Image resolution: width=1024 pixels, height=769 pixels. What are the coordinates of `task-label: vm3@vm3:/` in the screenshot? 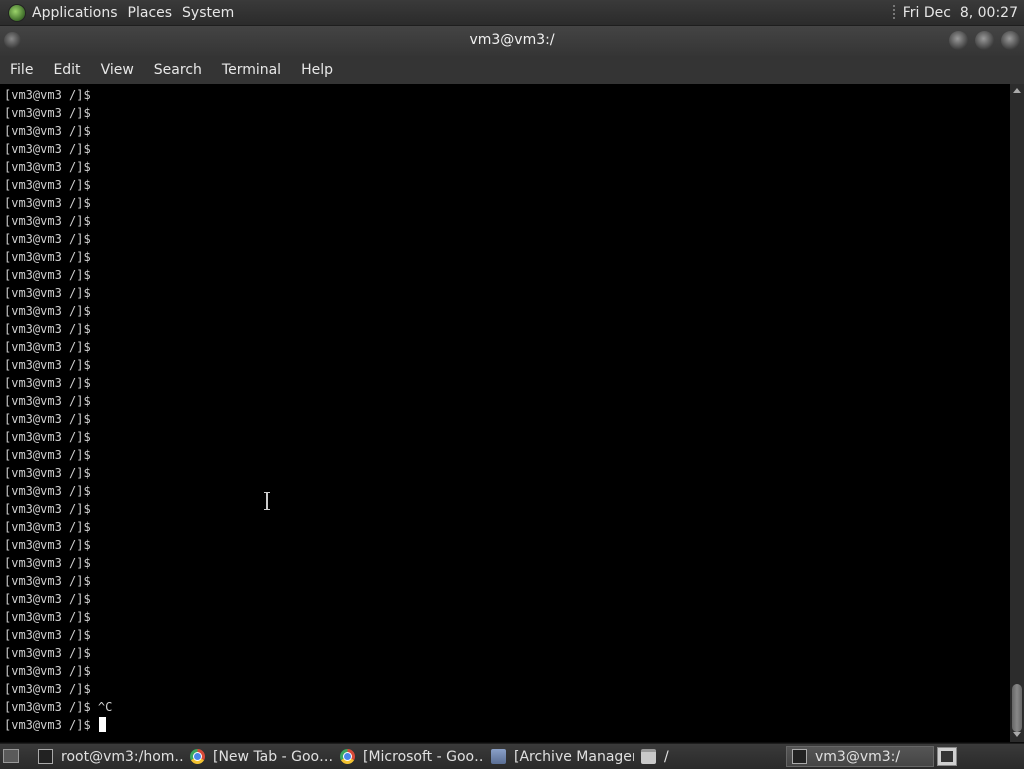 It's located at (858, 756).